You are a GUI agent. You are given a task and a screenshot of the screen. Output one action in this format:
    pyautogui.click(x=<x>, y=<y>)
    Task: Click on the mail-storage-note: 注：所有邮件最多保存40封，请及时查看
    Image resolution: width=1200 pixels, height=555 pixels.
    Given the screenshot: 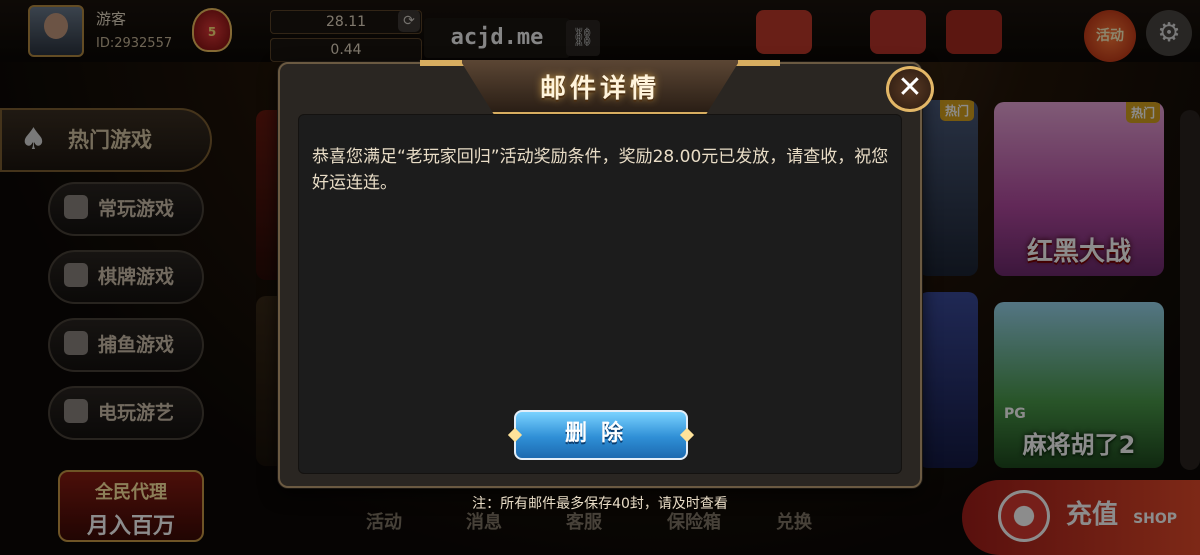 What is the action you would take?
    pyautogui.click(x=600, y=504)
    